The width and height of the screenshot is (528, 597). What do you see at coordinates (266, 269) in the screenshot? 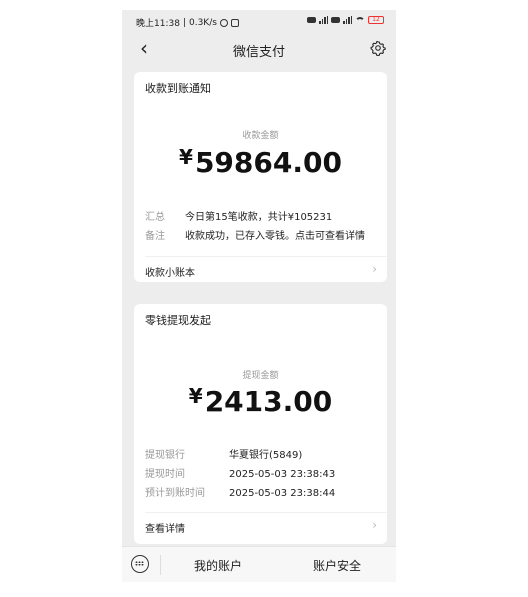
I see `ledger-link: 收款小账本 ›` at bounding box center [266, 269].